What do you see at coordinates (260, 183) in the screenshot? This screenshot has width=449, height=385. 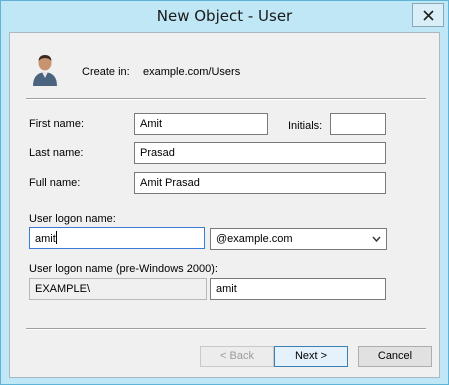 I see `full-name-field: Amit Prasad` at bounding box center [260, 183].